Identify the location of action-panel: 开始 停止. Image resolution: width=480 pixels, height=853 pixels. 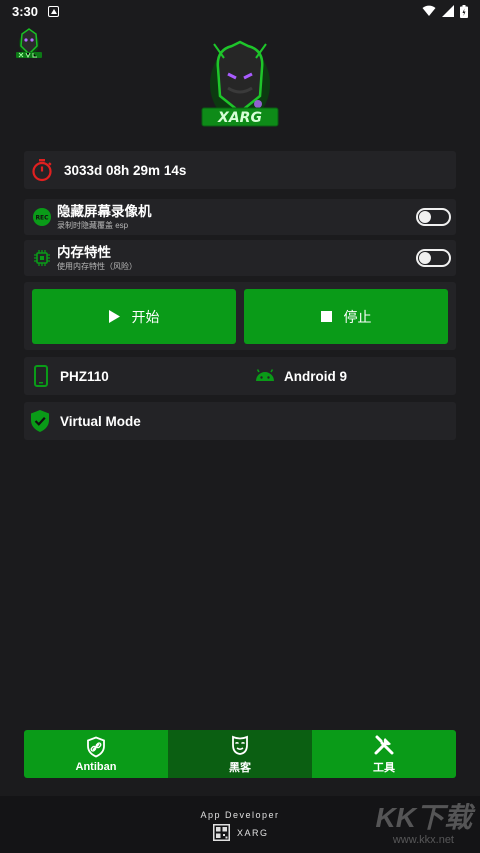
(240, 316).